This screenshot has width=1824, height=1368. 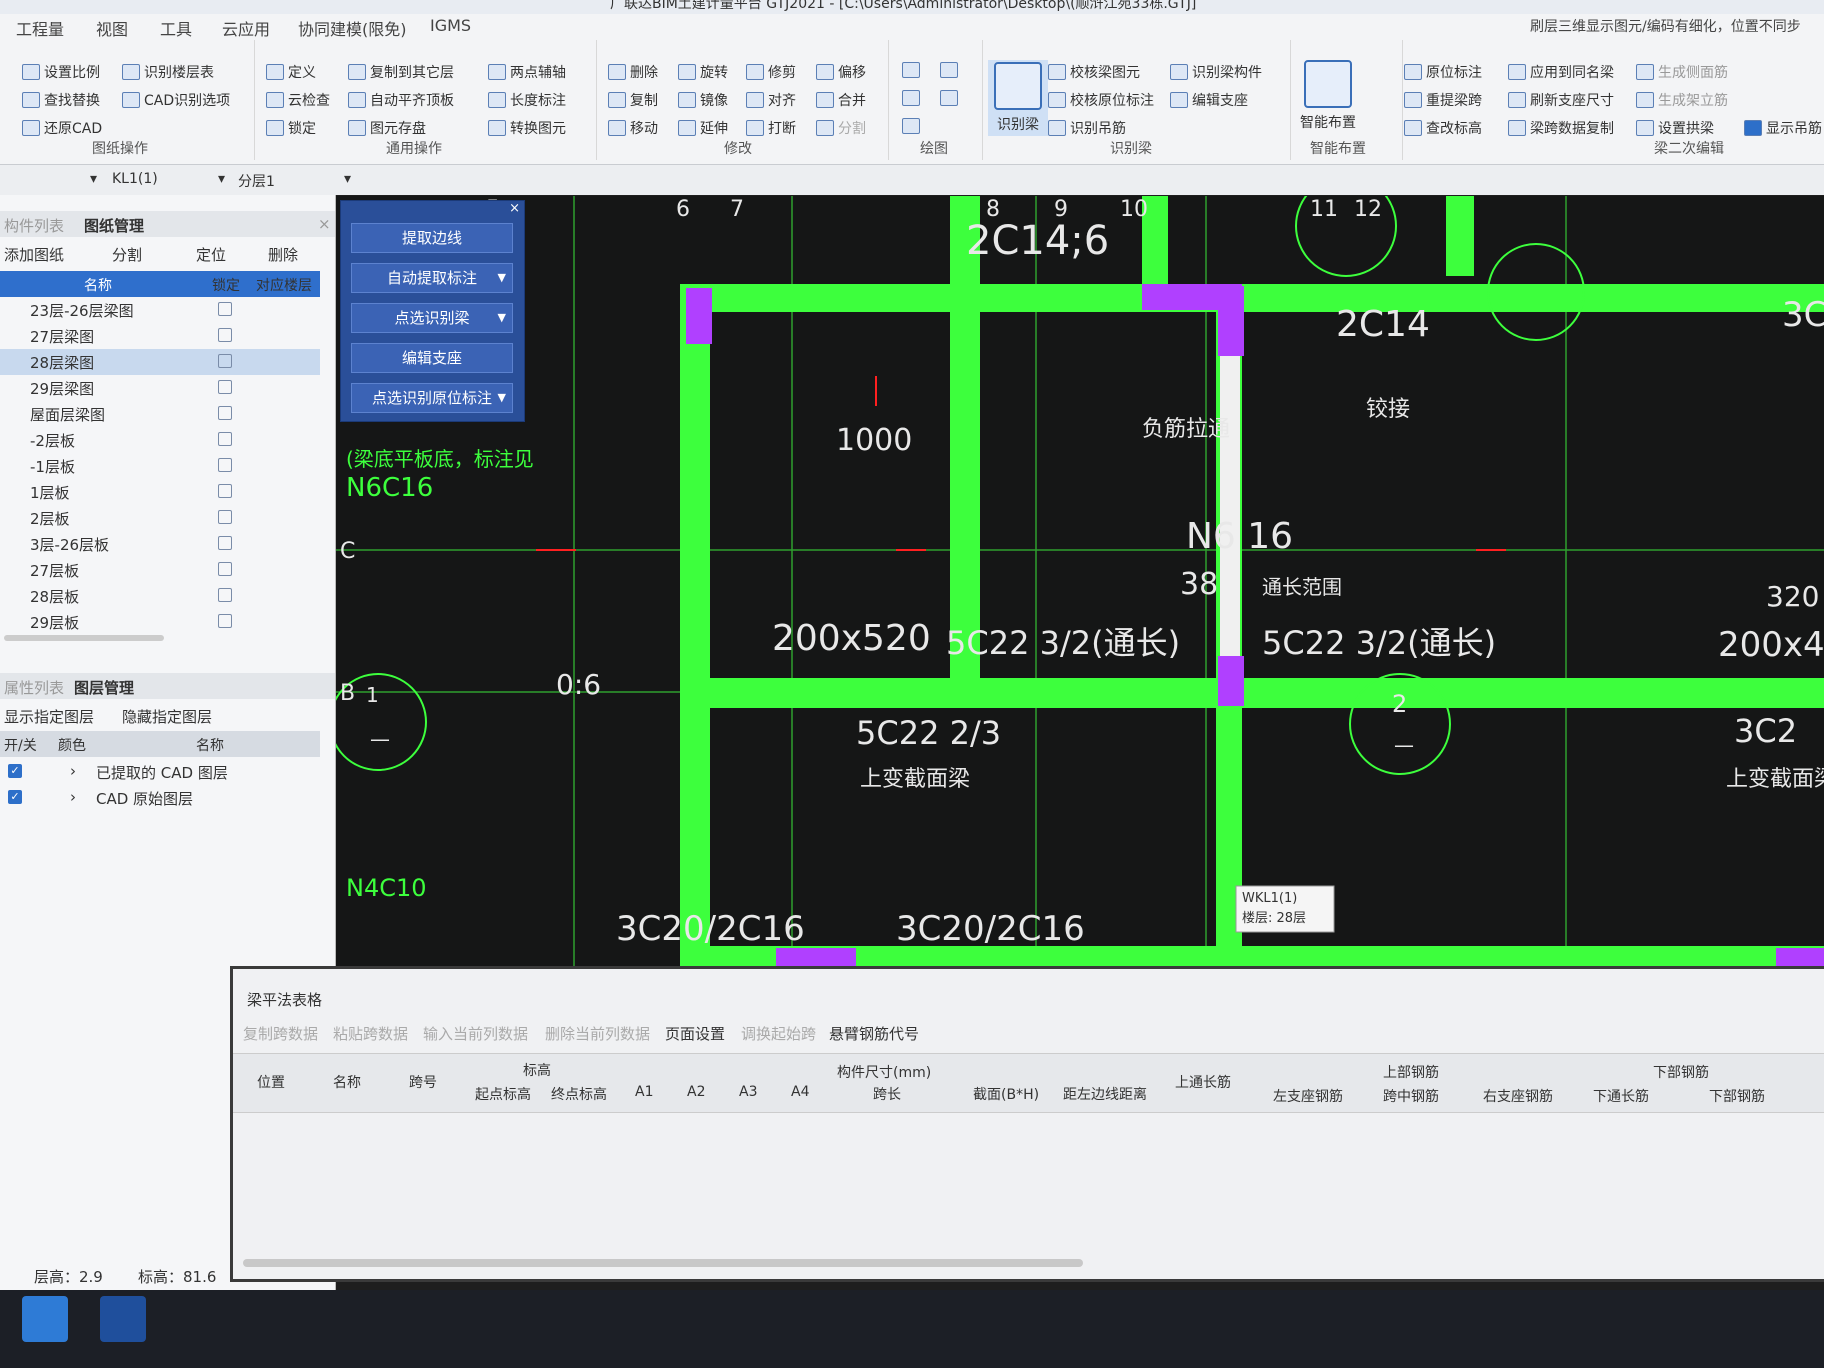 I want to click on show-layer-button: 显示指定图层, so click(x=49, y=716).